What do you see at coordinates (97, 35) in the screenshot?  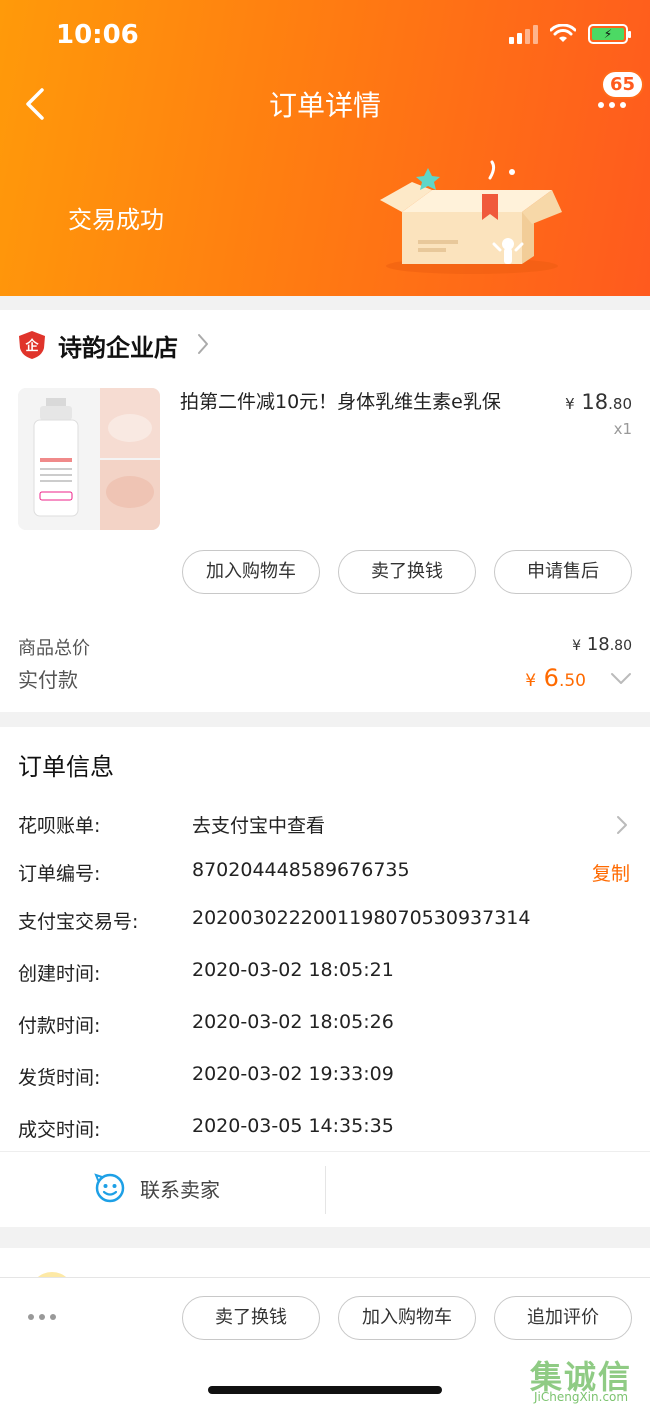 I see `status-time: 10:06` at bounding box center [97, 35].